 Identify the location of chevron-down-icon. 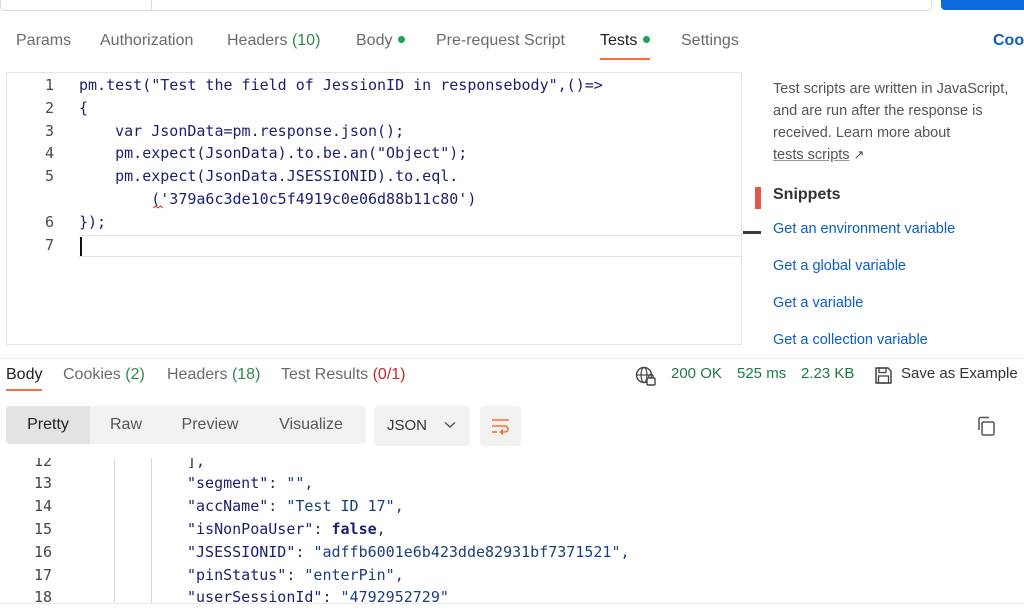
(450, 425).